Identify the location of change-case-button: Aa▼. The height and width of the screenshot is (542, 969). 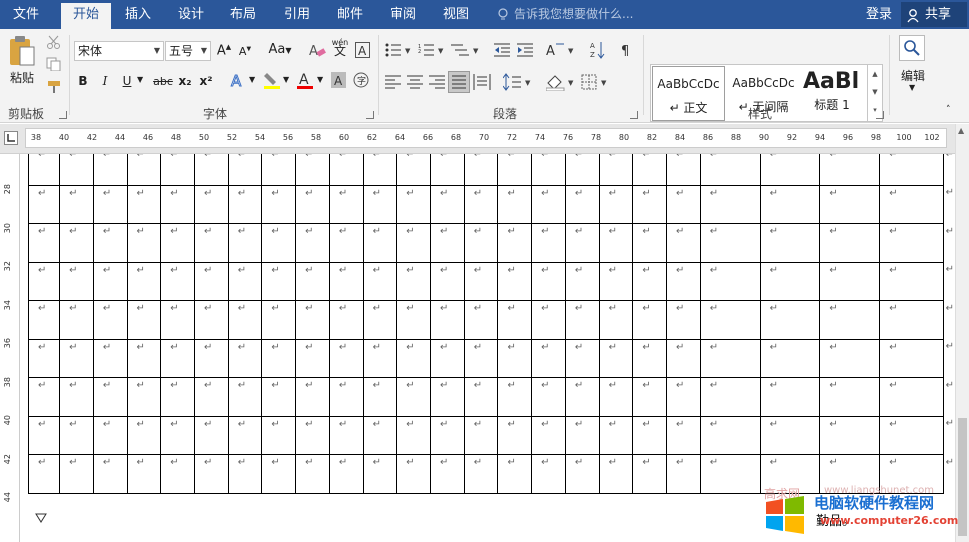
(280, 49).